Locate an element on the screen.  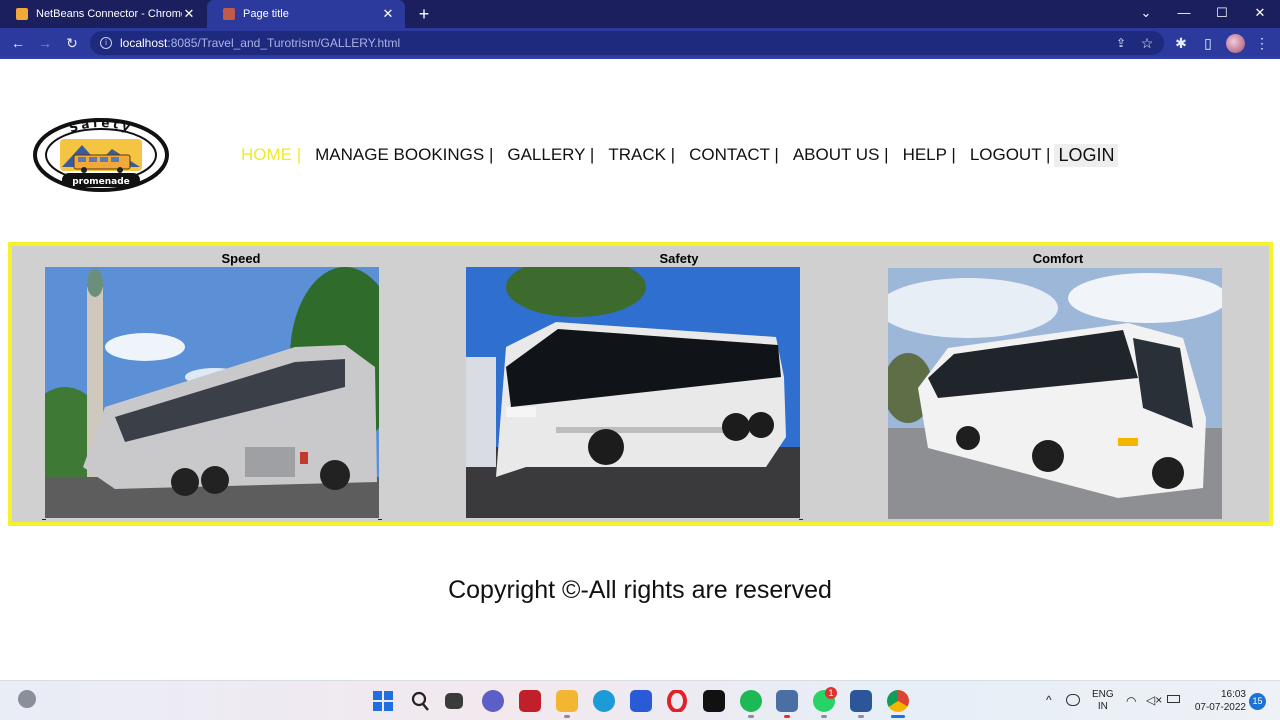
forward-button: → is located at coordinates (45, 43).